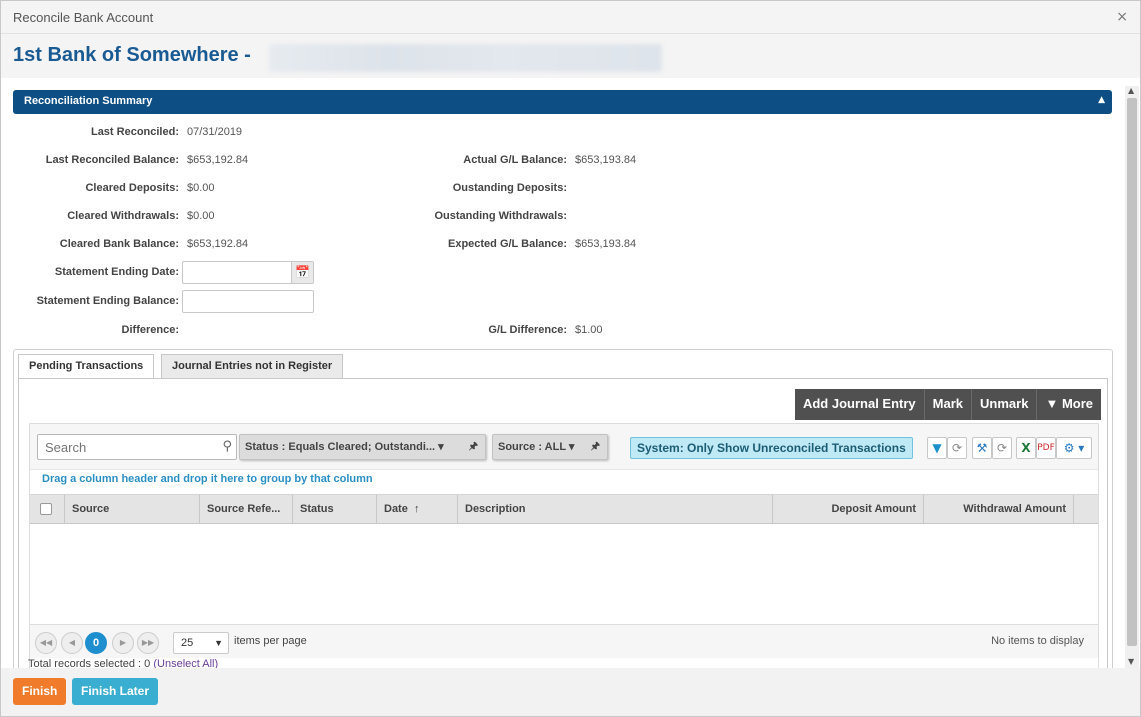 Image resolution: width=1141 pixels, height=717 pixels. Describe the element at coordinates (132, 55) in the screenshot. I see `bank-name: 1st Bank of Somewhere -` at that location.